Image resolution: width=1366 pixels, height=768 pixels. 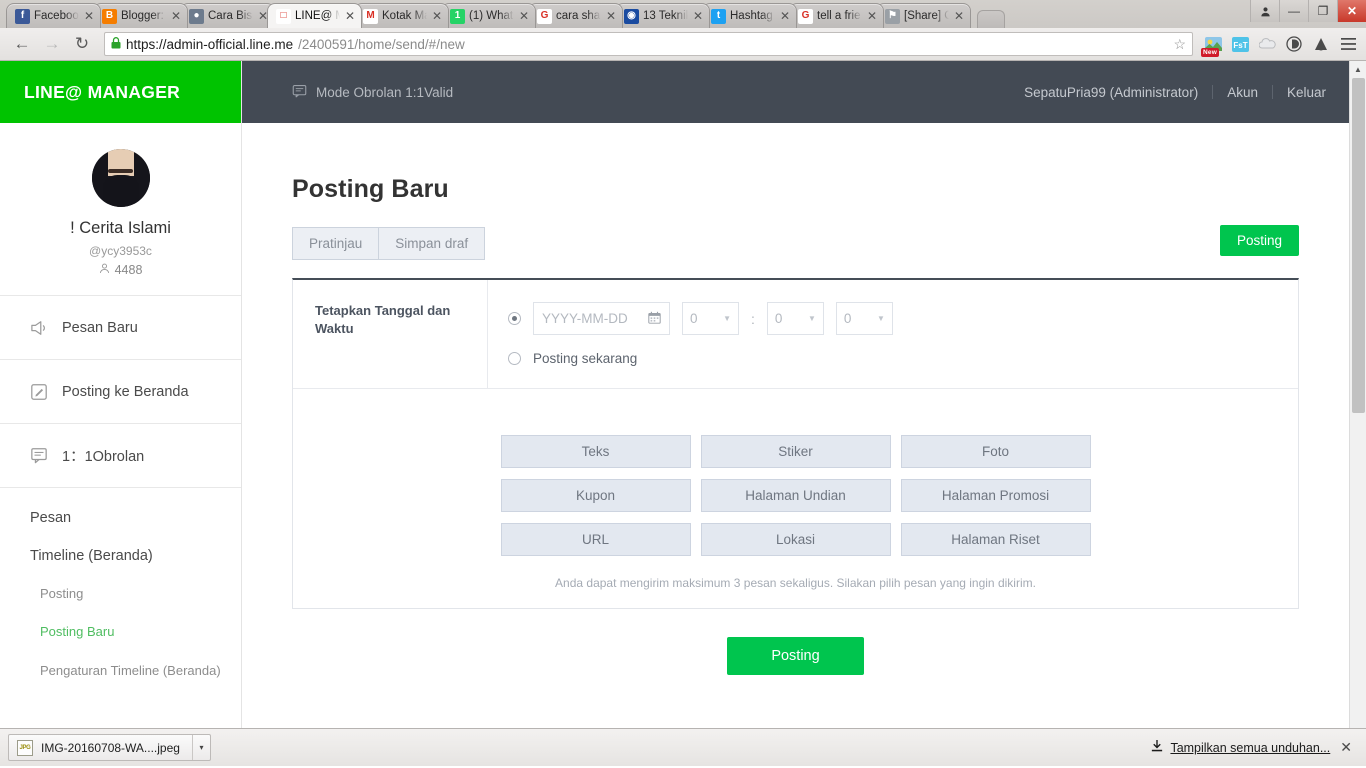 I want to click on browser-tab: ◉ 13 Teknik ✕, so click(x=662, y=15).